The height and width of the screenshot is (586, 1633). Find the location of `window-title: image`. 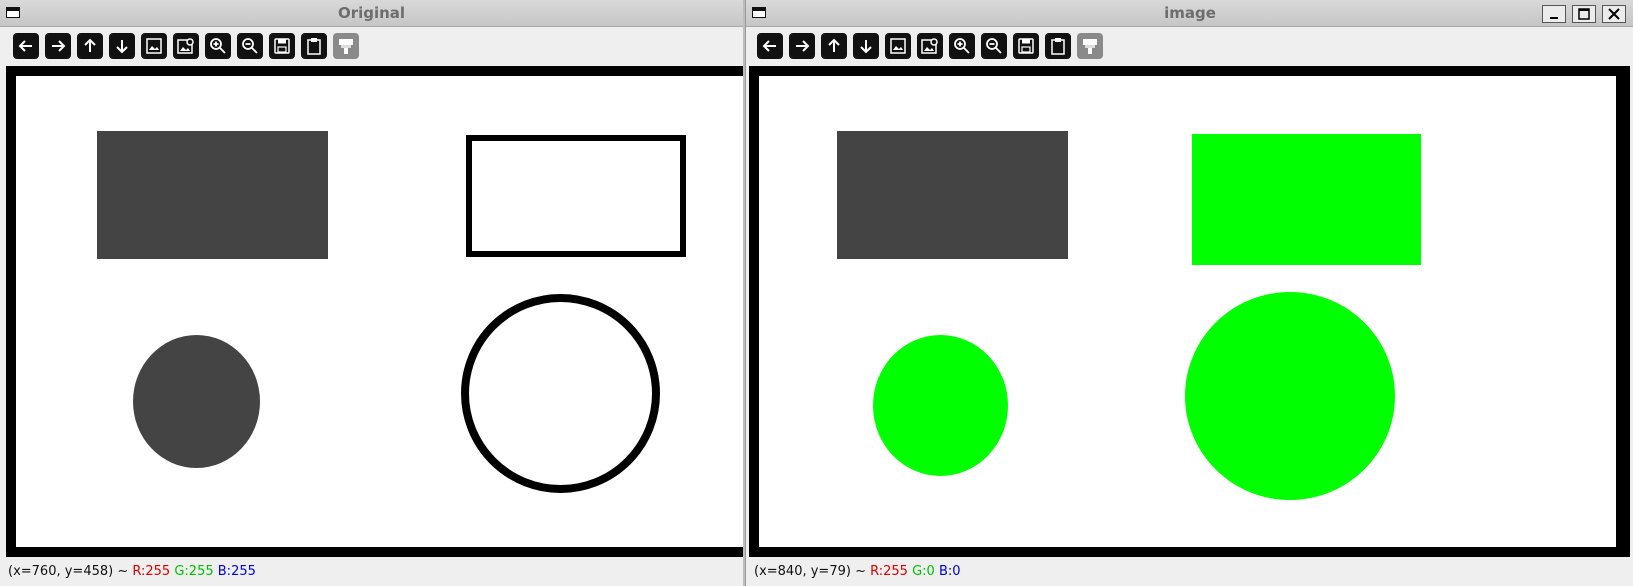

window-title: image is located at coordinates (1190, 13).